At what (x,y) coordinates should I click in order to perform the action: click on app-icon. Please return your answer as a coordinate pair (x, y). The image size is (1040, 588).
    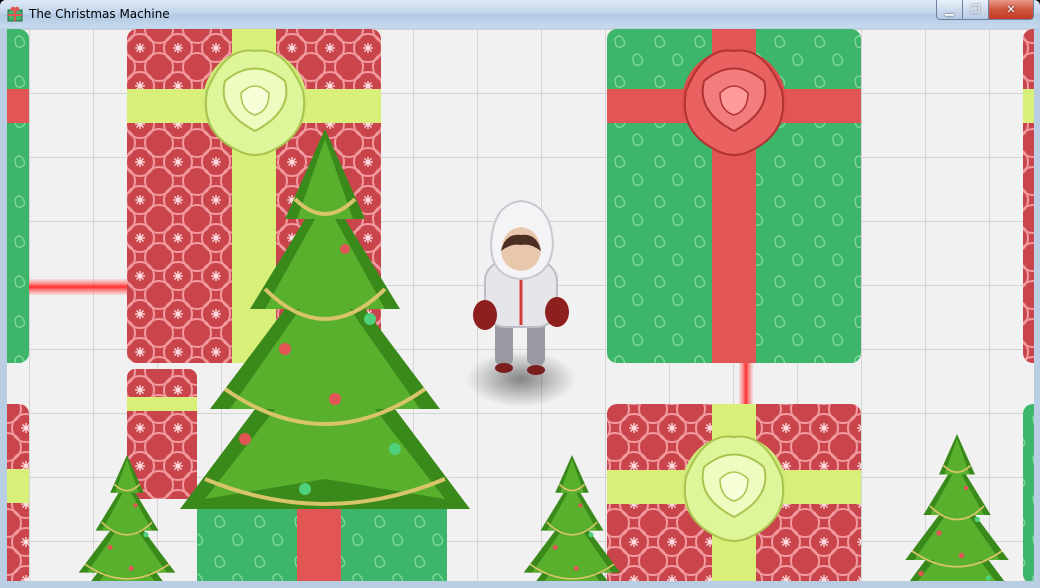
    Looking at the image, I should click on (15, 14).